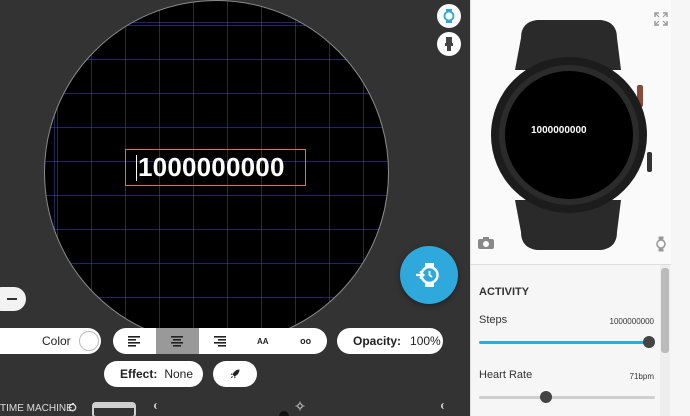 The width and height of the screenshot is (690, 416). Describe the element at coordinates (641, 376) in the screenshot. I see `heart-rate-value: 71bpm` at that location.